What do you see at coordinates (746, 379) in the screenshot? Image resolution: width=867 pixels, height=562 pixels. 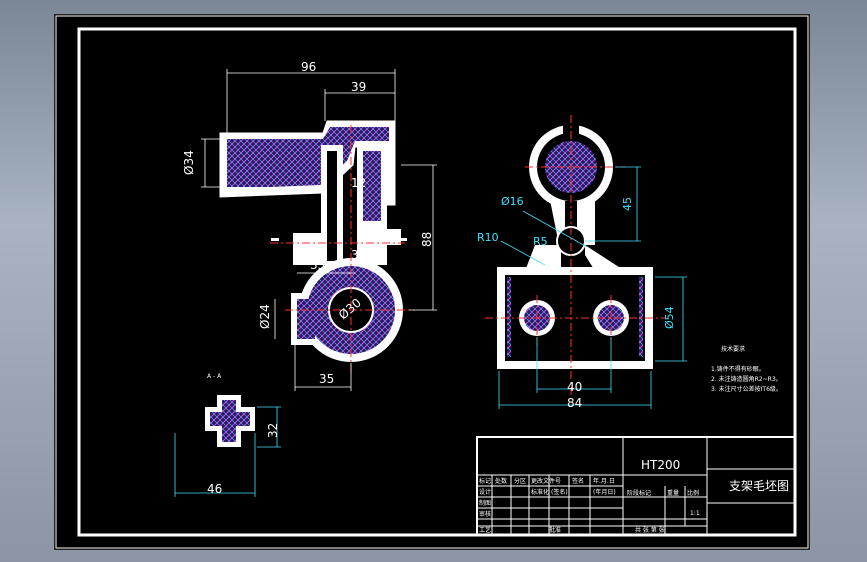 I see `note-2: 2. 未注铸造圆角R2~R3。` at bounding box center [746, 379].